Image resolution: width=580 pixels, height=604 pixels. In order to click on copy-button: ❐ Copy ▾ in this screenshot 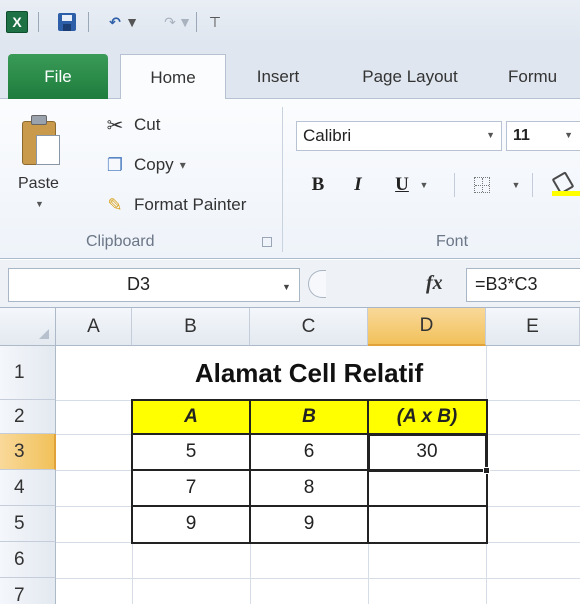, I will do `click(143, 165)`.